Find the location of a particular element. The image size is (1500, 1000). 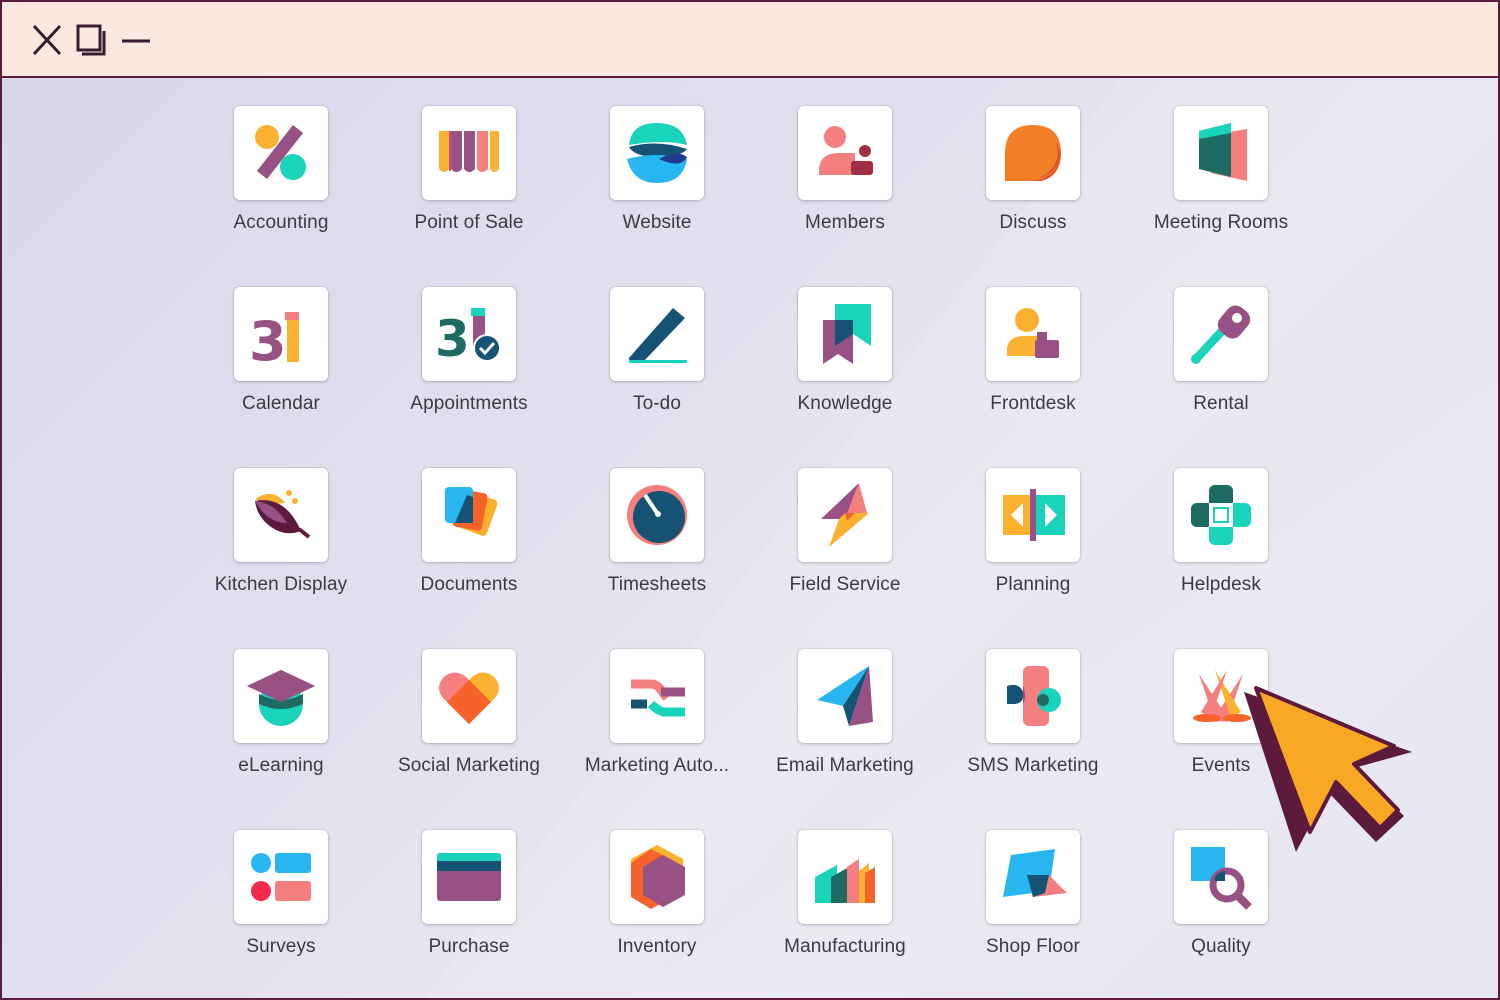

app-planning: Planning is located at coordinates (1033, 558).